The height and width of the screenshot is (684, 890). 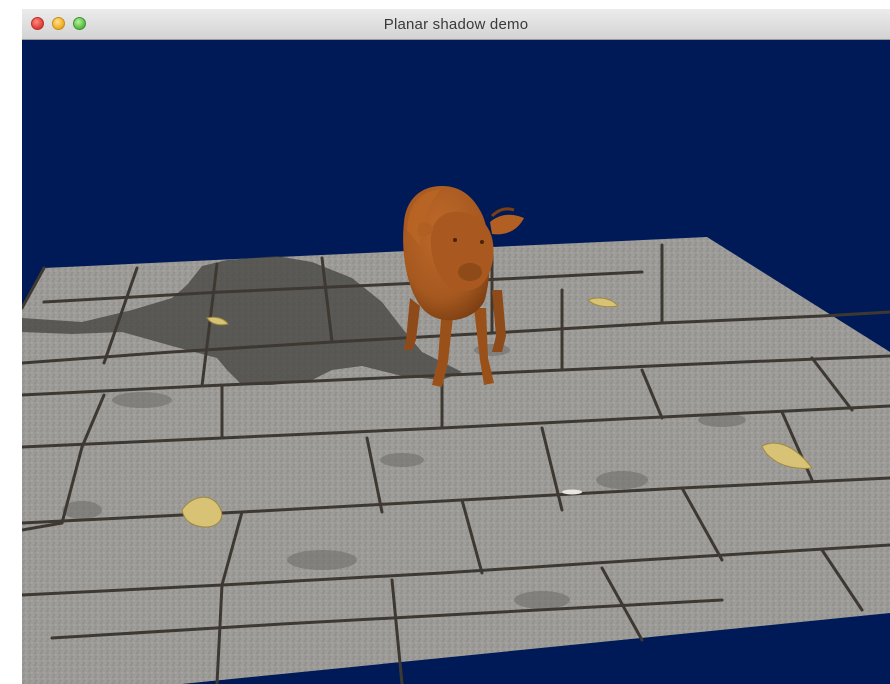 What do you see at coordinates (572, 492) in the screenshot?
I see `paper-scrap` at bounding box center [572, 492].